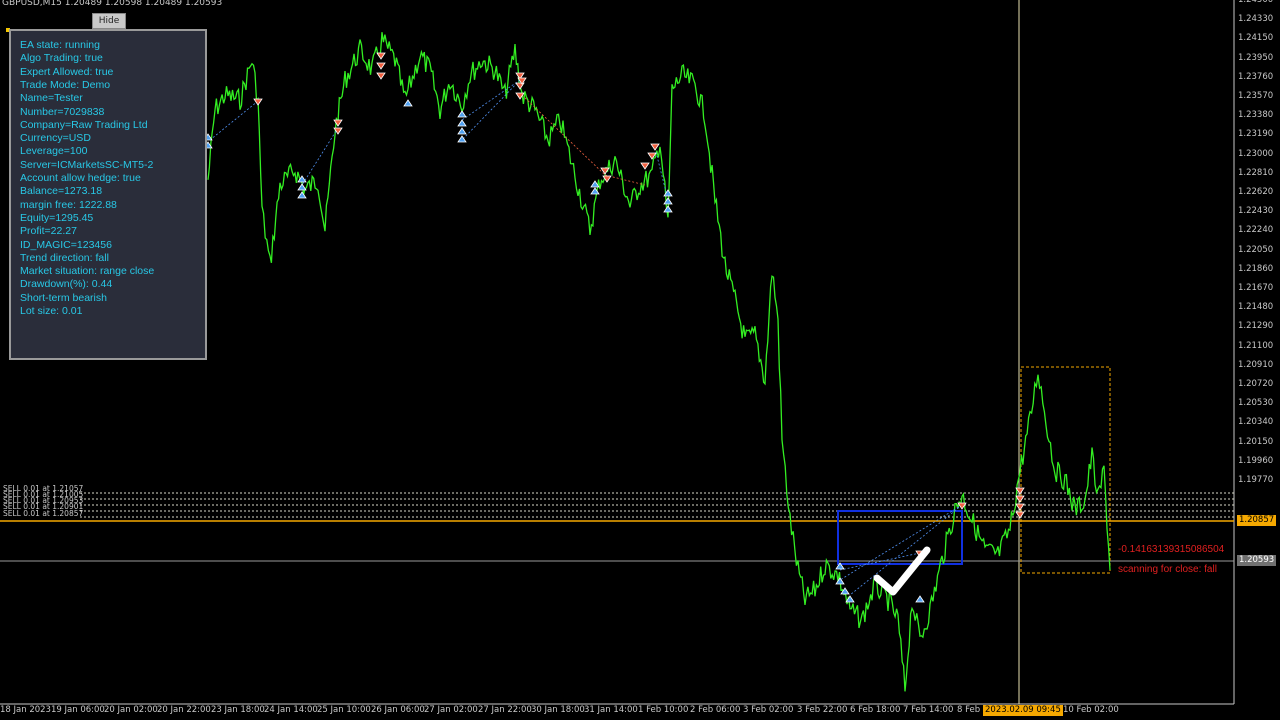 The width and height of the screenshot is (1280, 720). Describe the element at coordinates (398, 710) in the screenshot. I see `time-tick-label: 26 Jan 06:00` at that location.